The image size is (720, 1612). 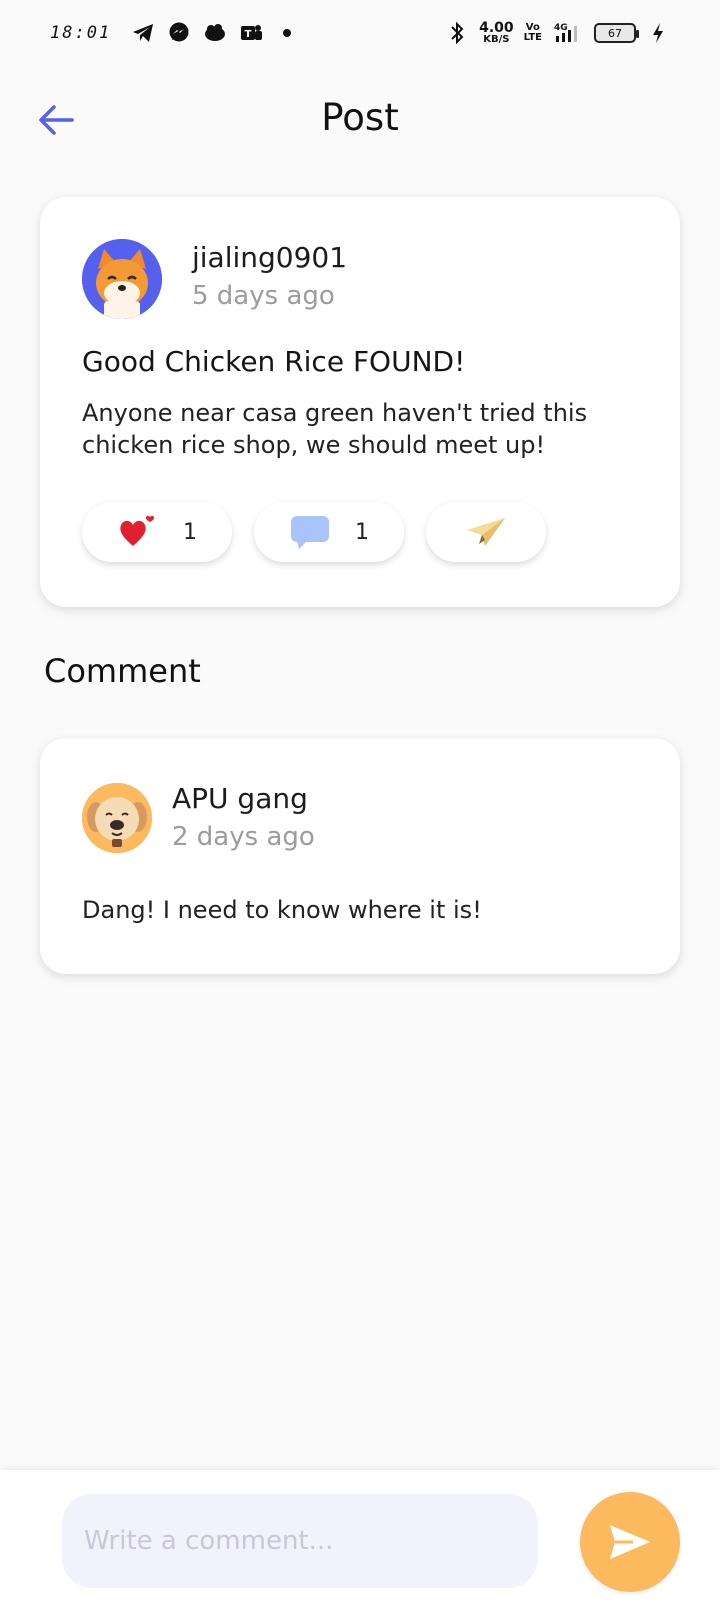 What do you see at coordinates (122, 671) in the screenshot?
I see `comments-section-title: Comment` at bounding box center [122, 671].